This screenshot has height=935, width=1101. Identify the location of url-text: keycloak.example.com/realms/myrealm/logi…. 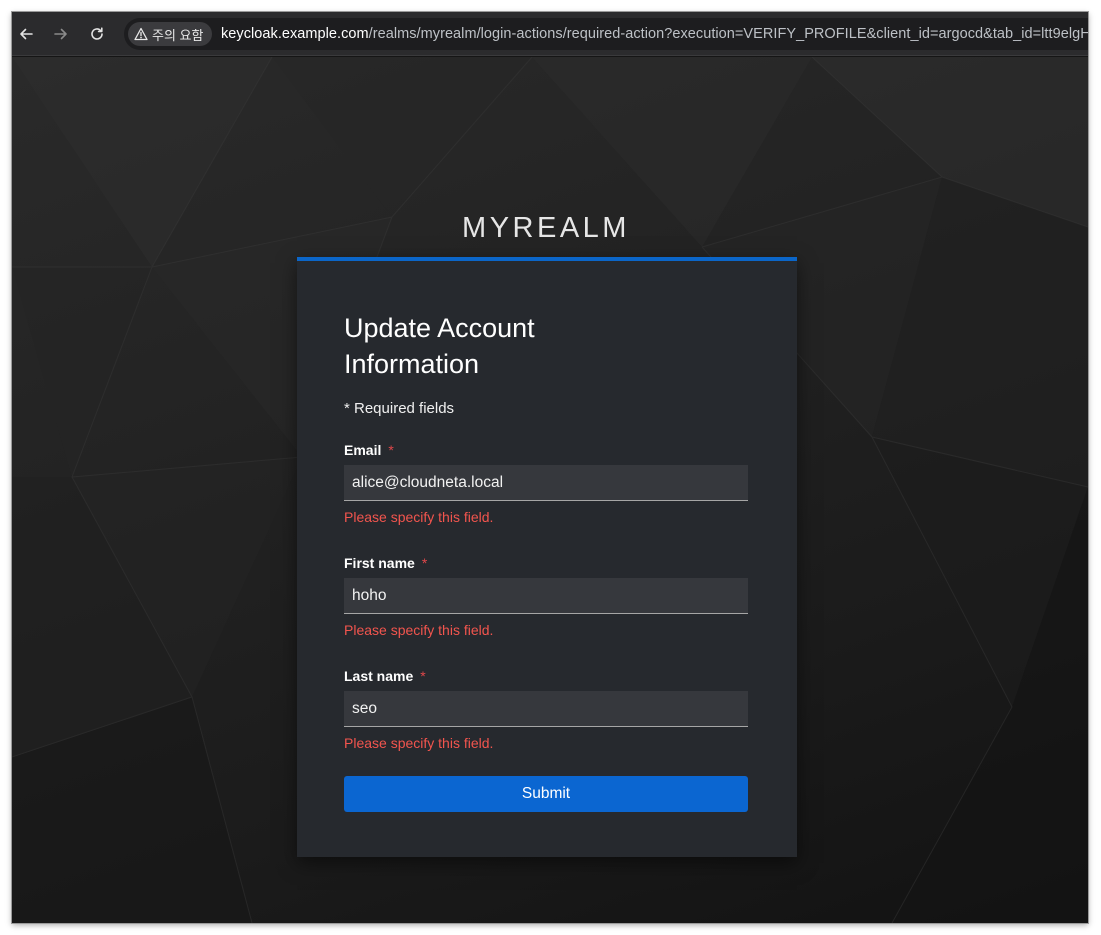
(654, 34).